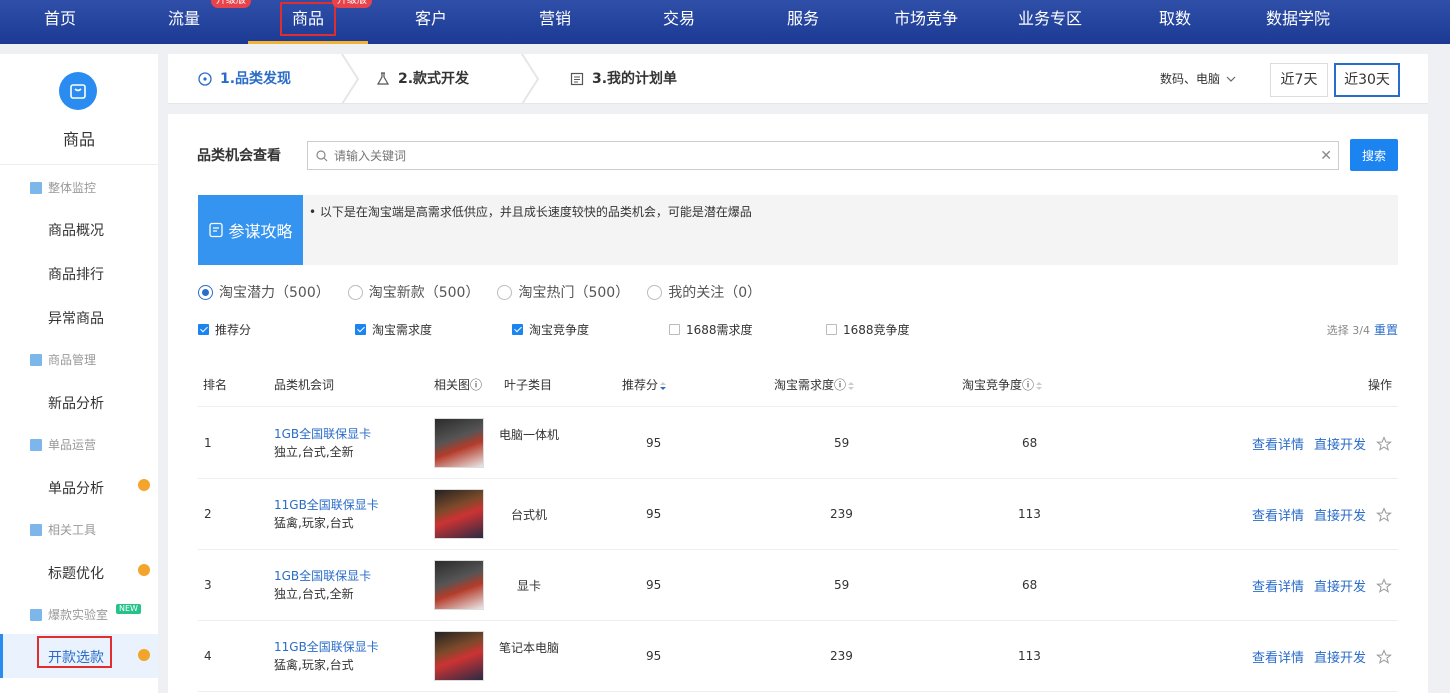 Image resolution: width=1450 pixels, height=693 pixels. Describe the element at coordinates (827, 155) in the screenshot. I see `search-input` at that location.